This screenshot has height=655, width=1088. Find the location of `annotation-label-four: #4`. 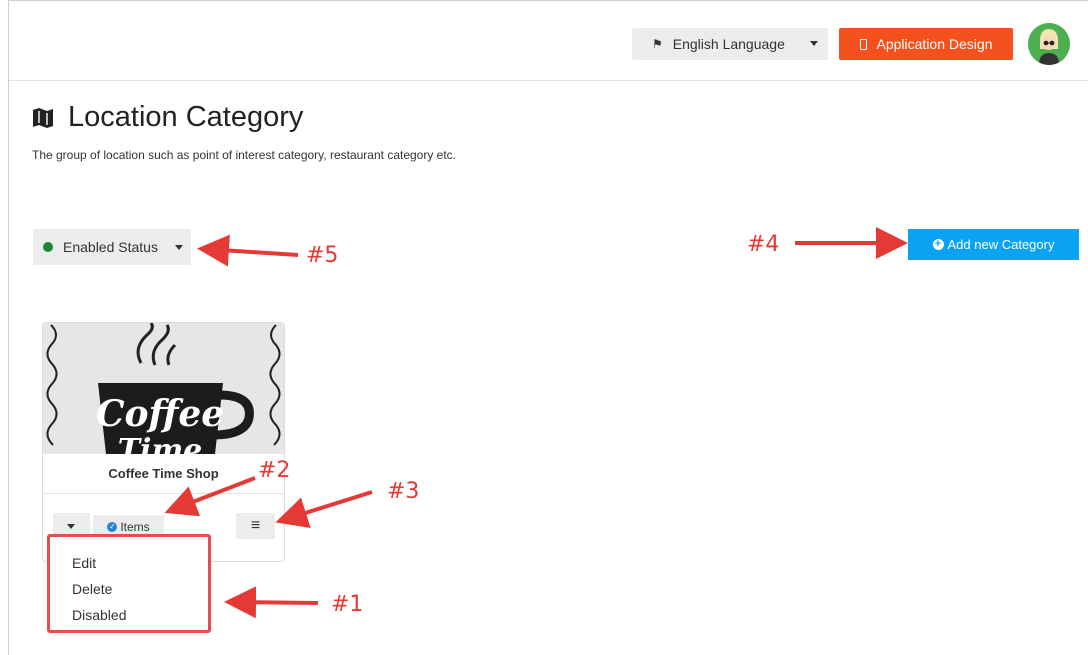

annotation-label-four: #4 is located at coordinates (763, 244).